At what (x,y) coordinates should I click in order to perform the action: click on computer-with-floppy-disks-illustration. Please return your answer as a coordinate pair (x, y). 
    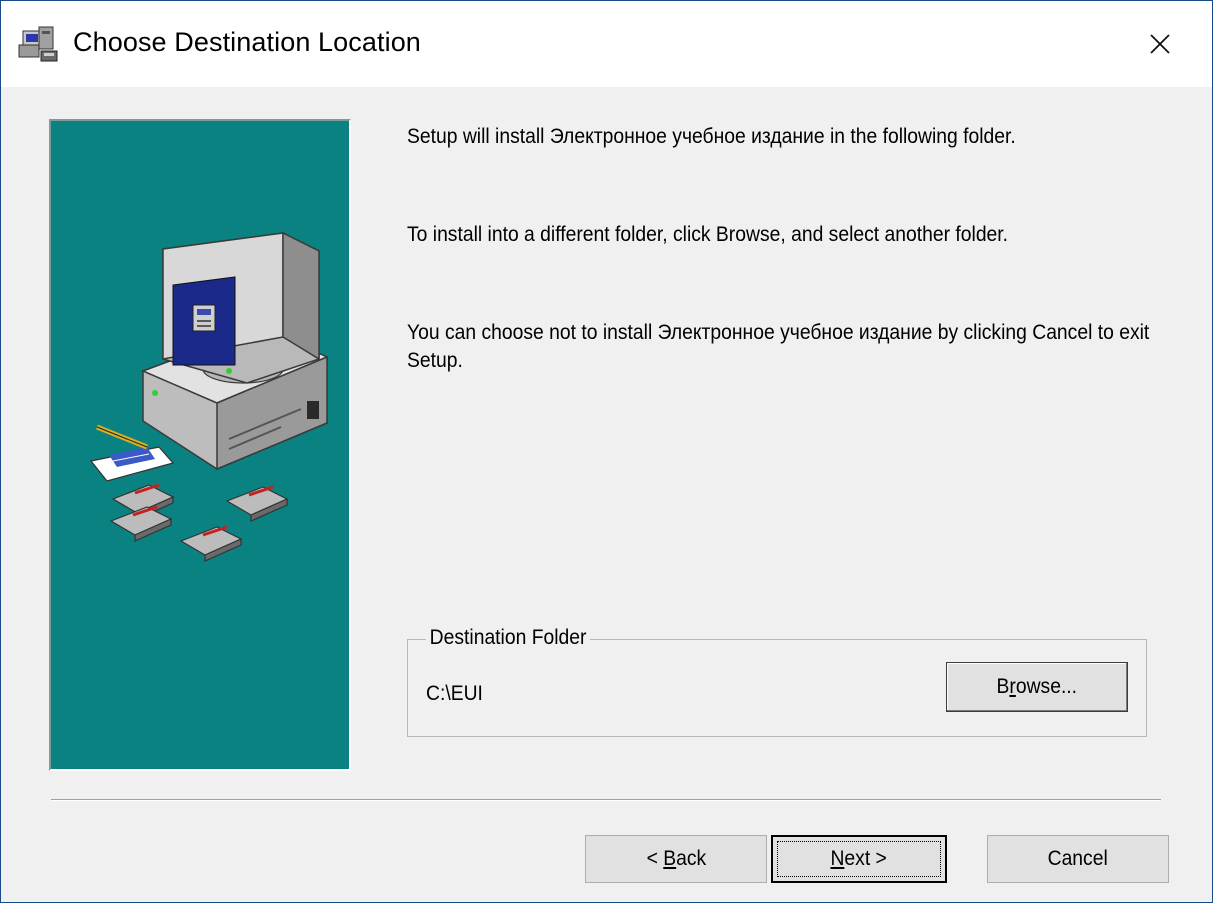
    Looking at the image, I should click on (209, 396).